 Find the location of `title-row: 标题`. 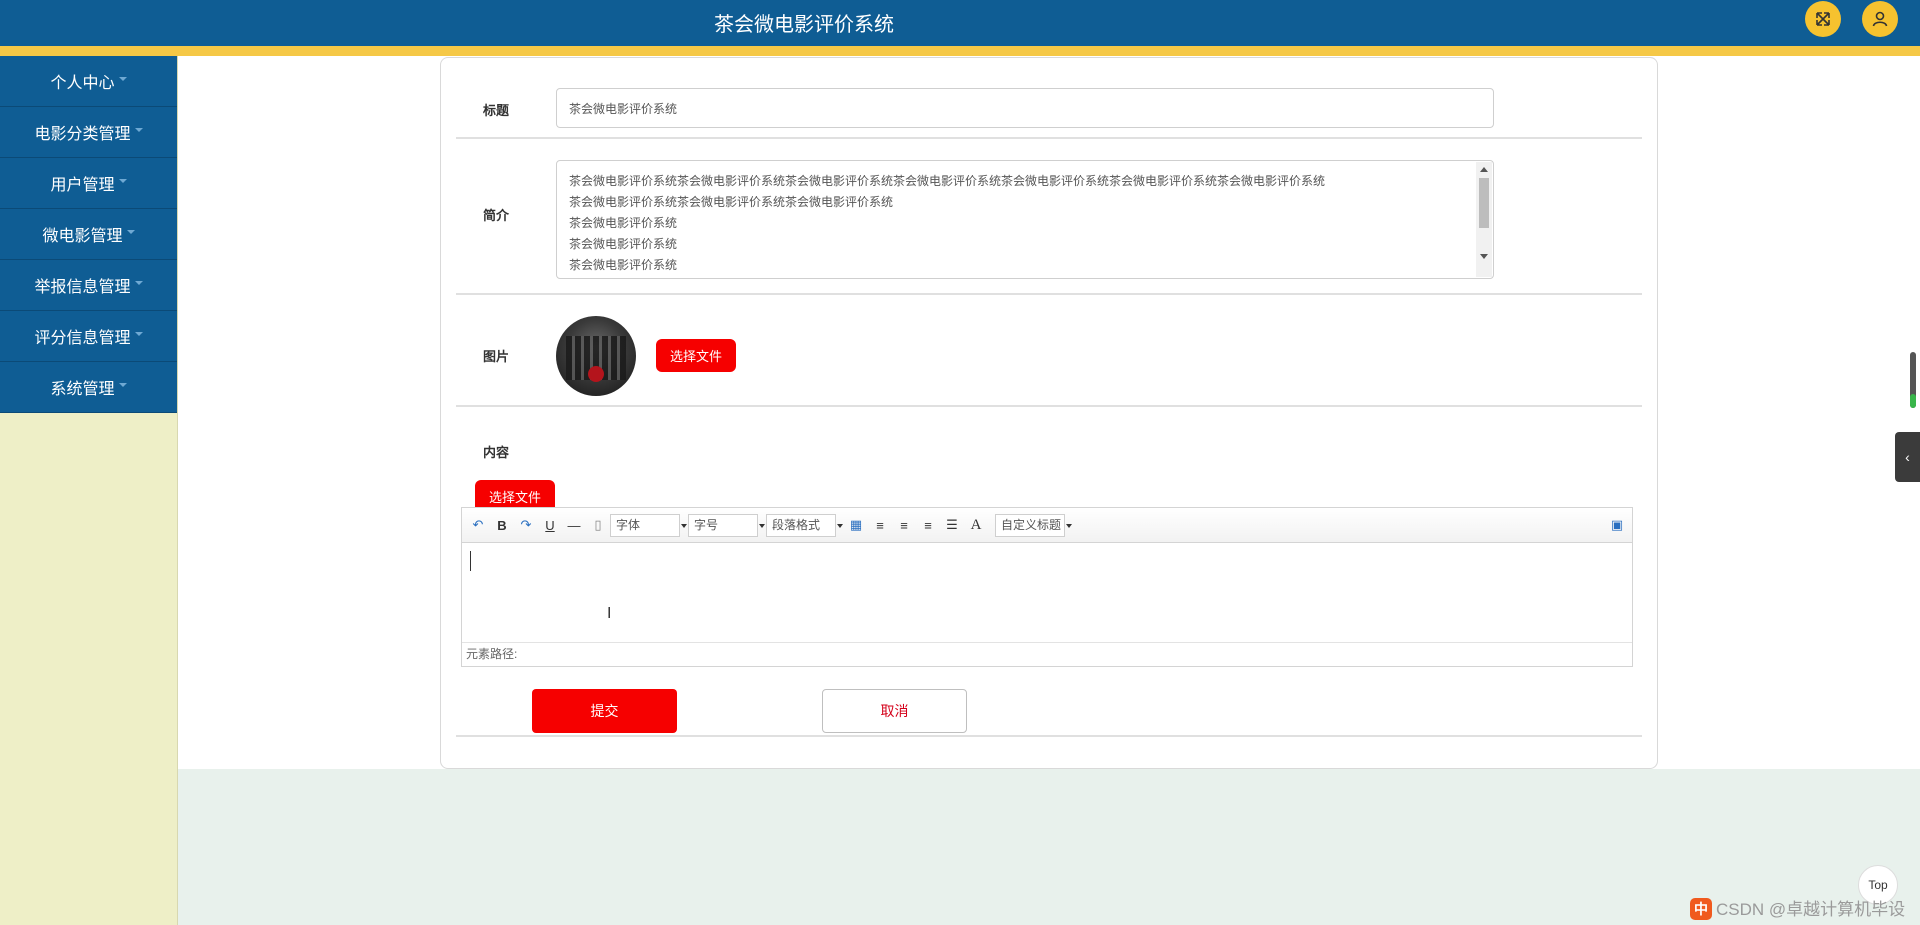

title-row: 标题 is located at coordinates (1049, 98).